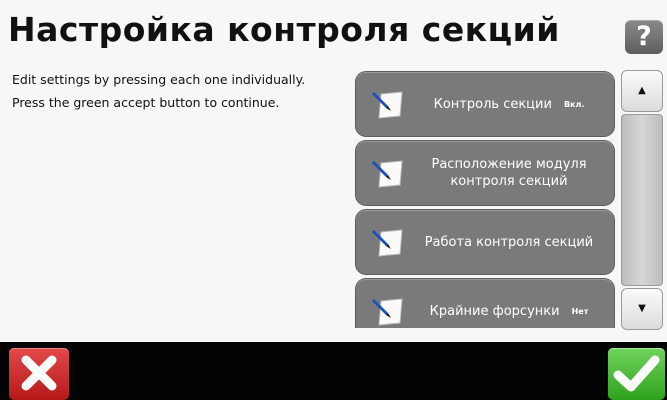 This screenshot has width=667, height=400. Describe the element at coordinates (509, 242) in the screenshot. I see `setting-label: Работа контроля секций` at that location.